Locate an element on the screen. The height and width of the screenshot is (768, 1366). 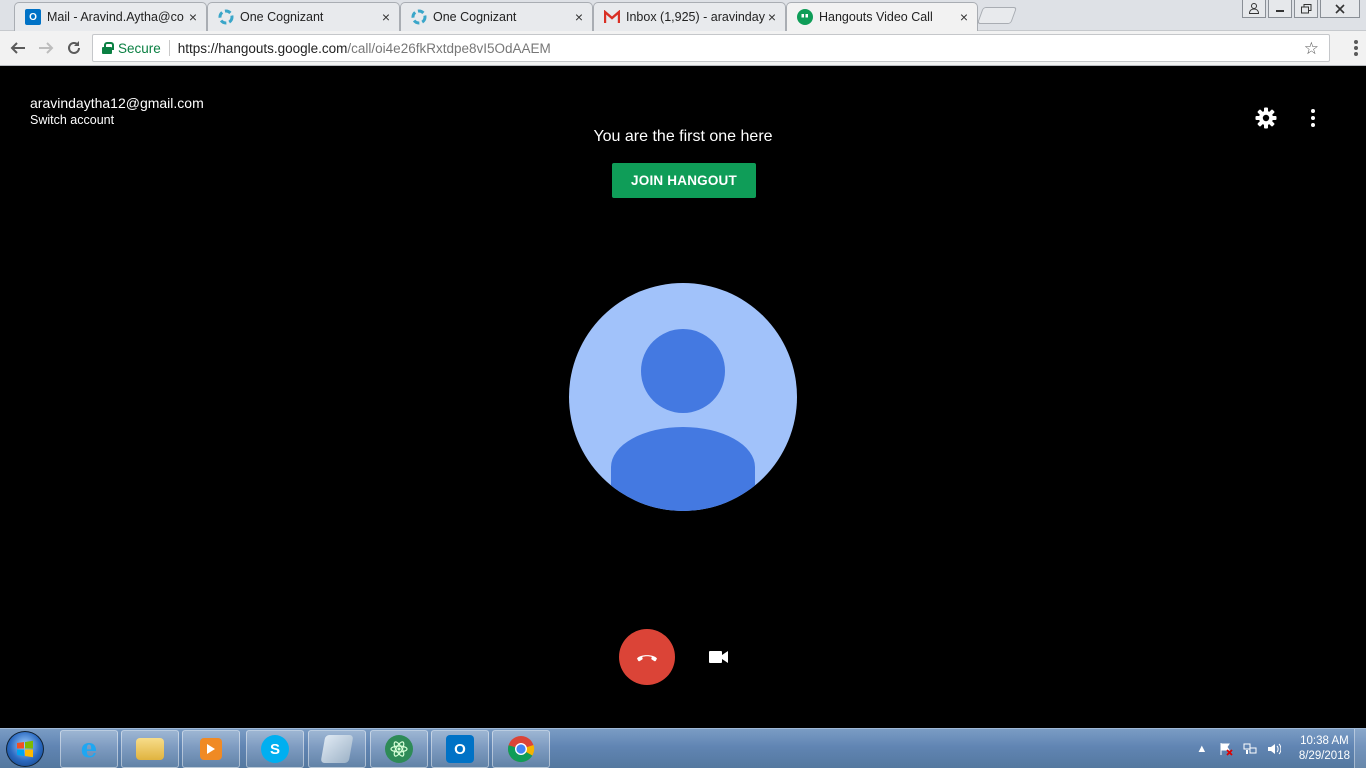
file-explorer-icon is located at coordinates (150, 749).